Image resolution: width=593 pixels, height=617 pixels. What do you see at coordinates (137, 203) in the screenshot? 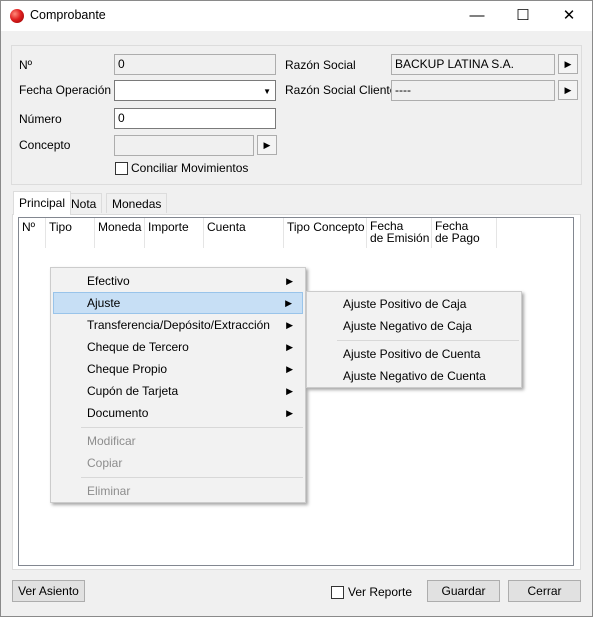
I see `tab-monedas: Monedas` at bounding box center [137, 203].